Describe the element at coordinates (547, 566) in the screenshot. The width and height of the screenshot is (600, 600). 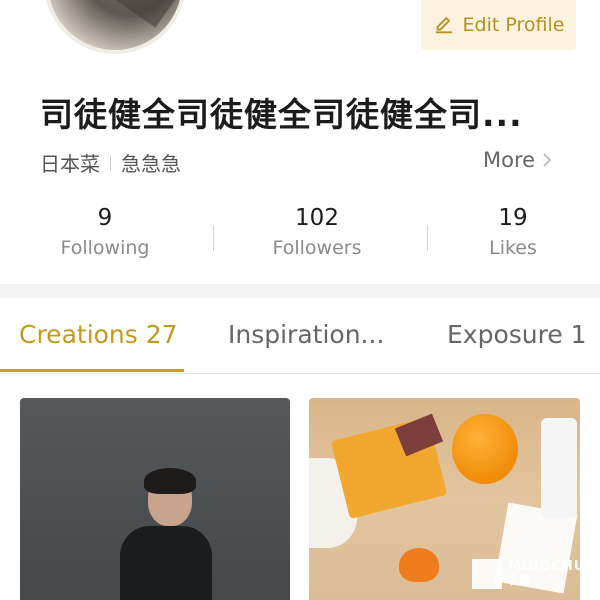
I see `watermark-en: MINGCHU` at that location.